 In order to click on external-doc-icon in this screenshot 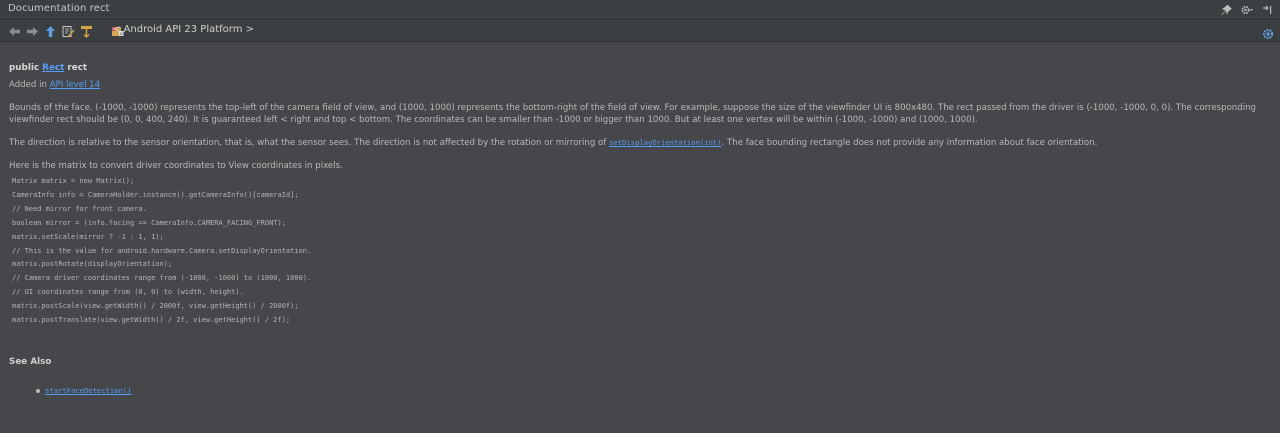, I will do `click(86, 31)`.